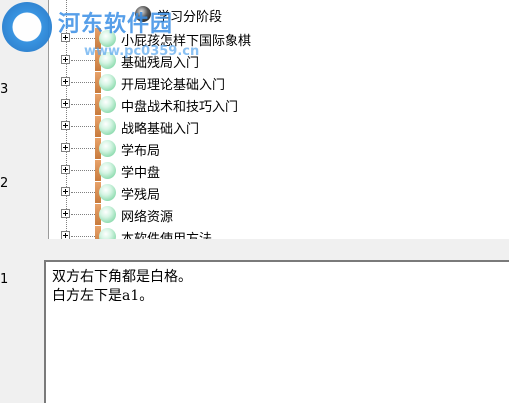 This screenshot has width=509, height=403. What do you see at coordinates (278, 243) in the screenshot?
I see `tree-scroll-area` at bounding box center [278, 243].